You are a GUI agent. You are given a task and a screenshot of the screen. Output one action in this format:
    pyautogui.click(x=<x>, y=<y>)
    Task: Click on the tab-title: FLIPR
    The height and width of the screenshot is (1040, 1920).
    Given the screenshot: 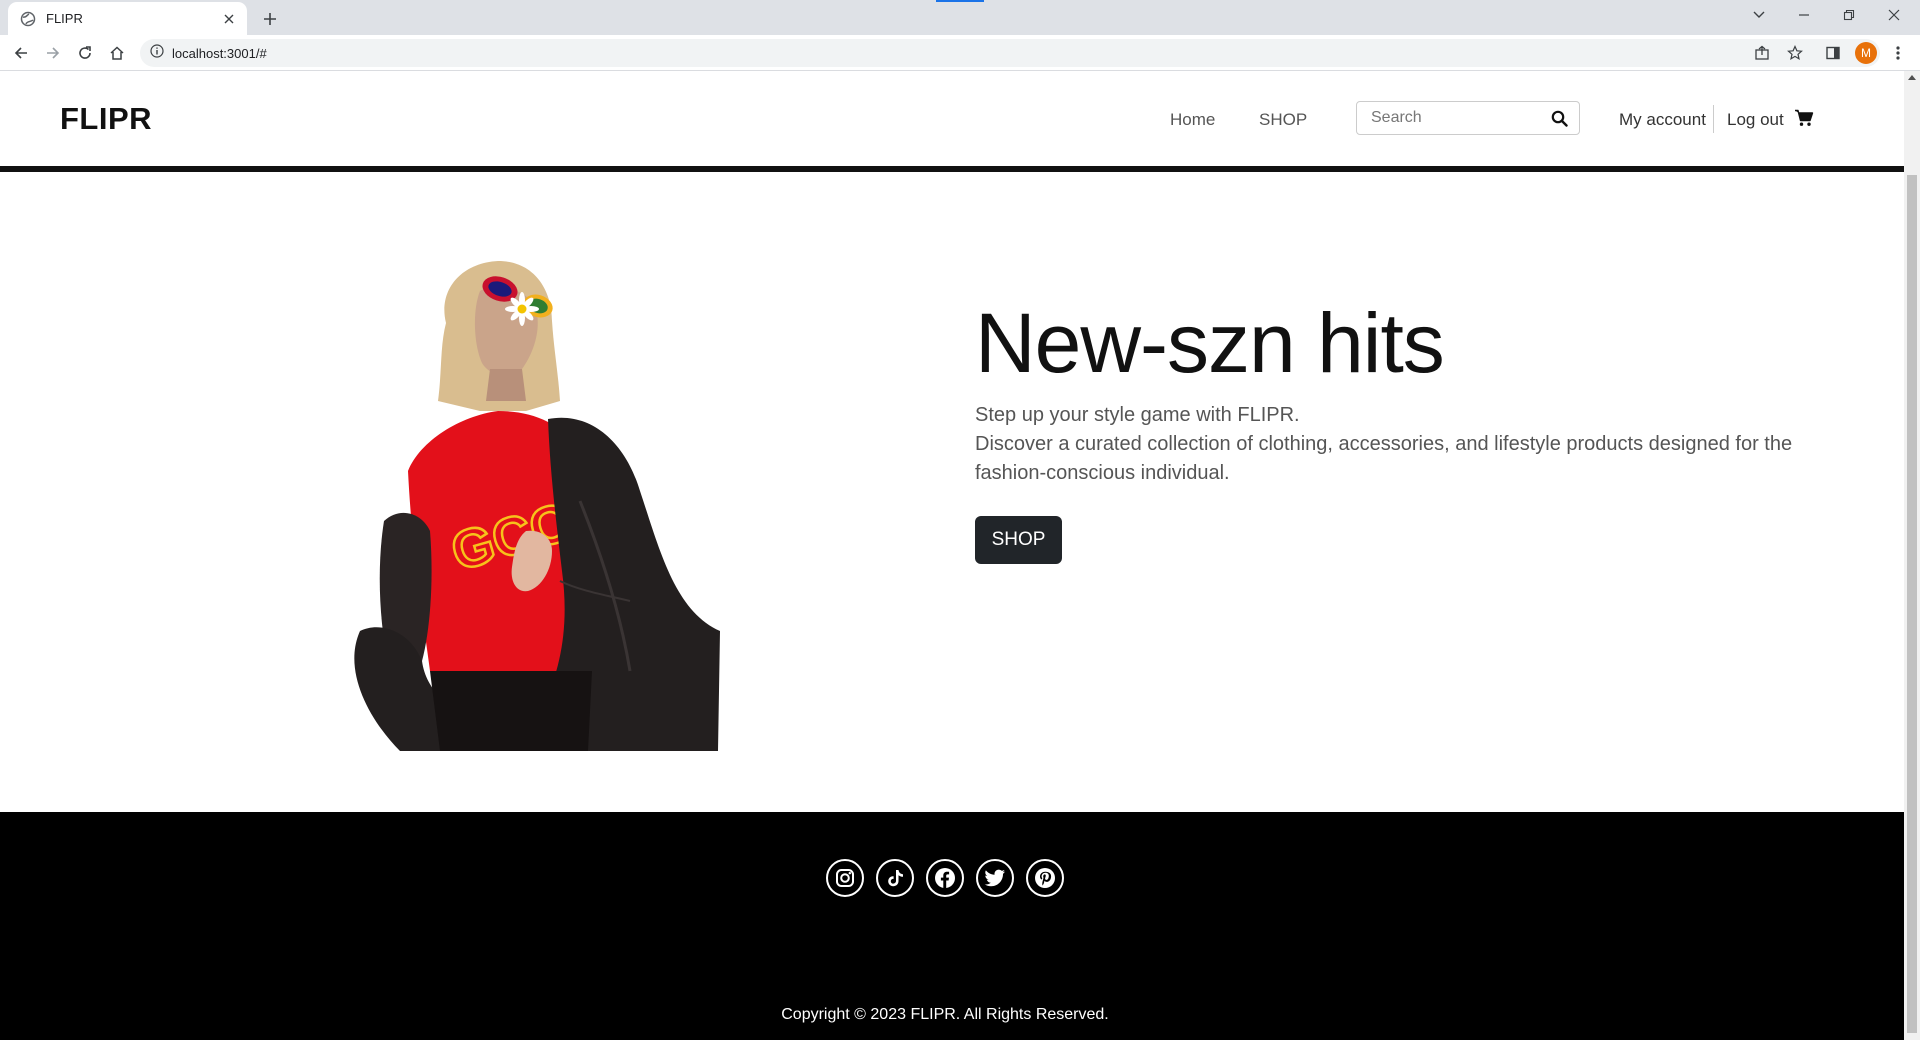 What is the action you would take?
    pyautogui.click(x=64, y=18)
    